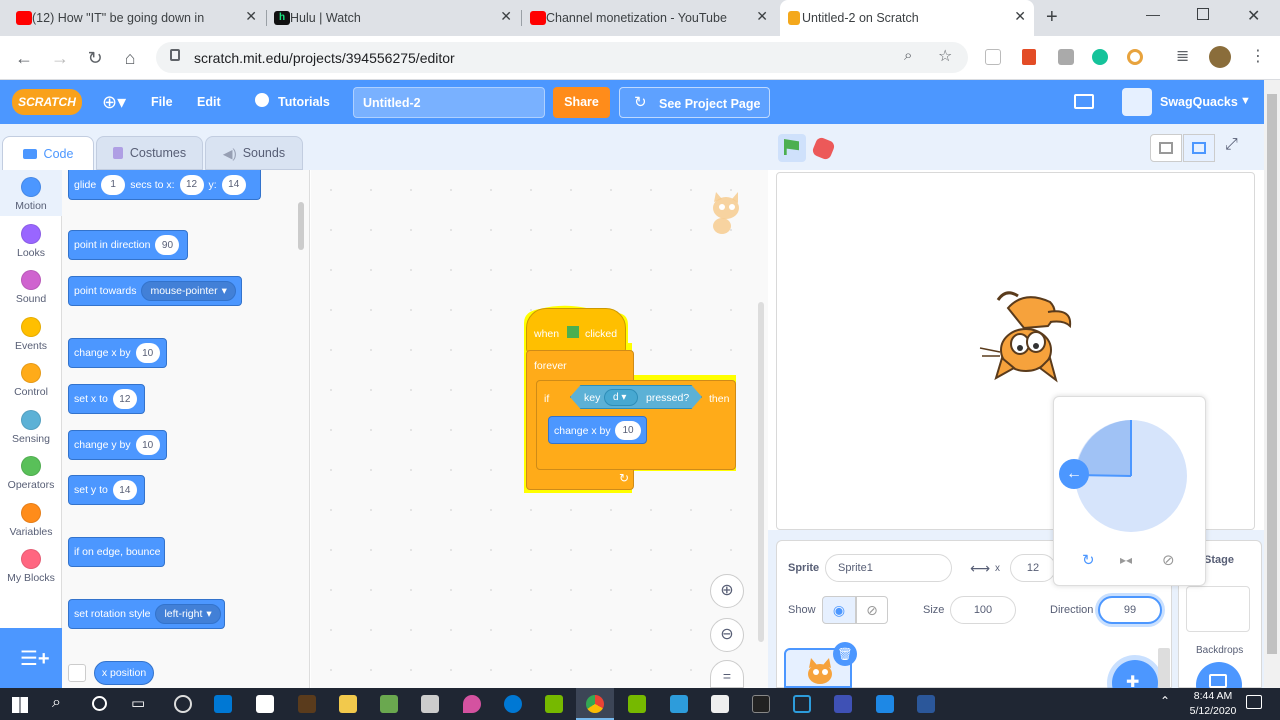  I want to click on profile-avatar, so click(1220, 57).